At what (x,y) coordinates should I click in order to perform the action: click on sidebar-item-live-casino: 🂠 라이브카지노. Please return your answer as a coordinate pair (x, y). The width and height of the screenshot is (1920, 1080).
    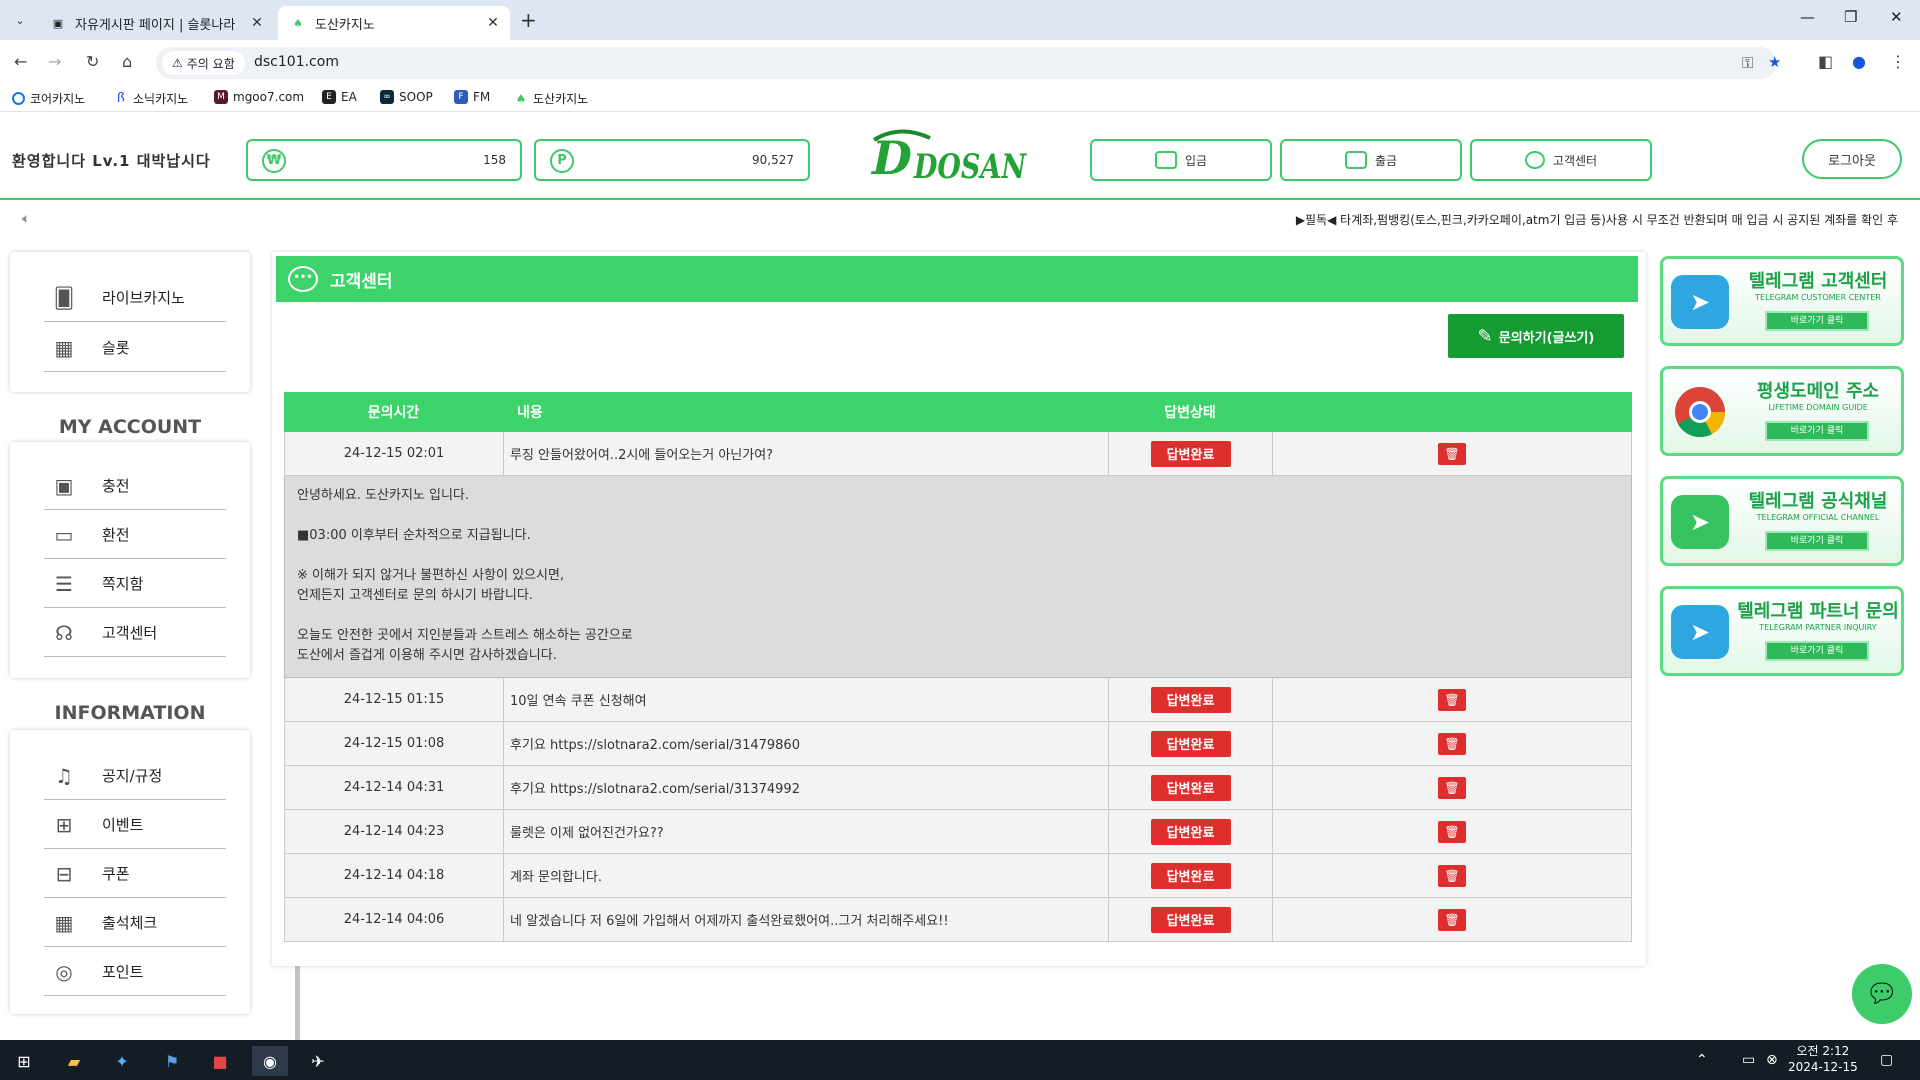
    Looking at the image, I should click on (135, 298).